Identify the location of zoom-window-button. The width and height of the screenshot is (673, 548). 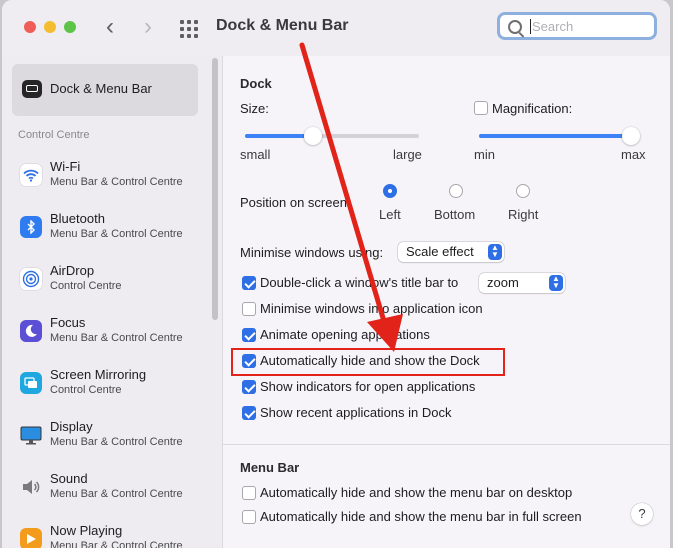
(70, 27).